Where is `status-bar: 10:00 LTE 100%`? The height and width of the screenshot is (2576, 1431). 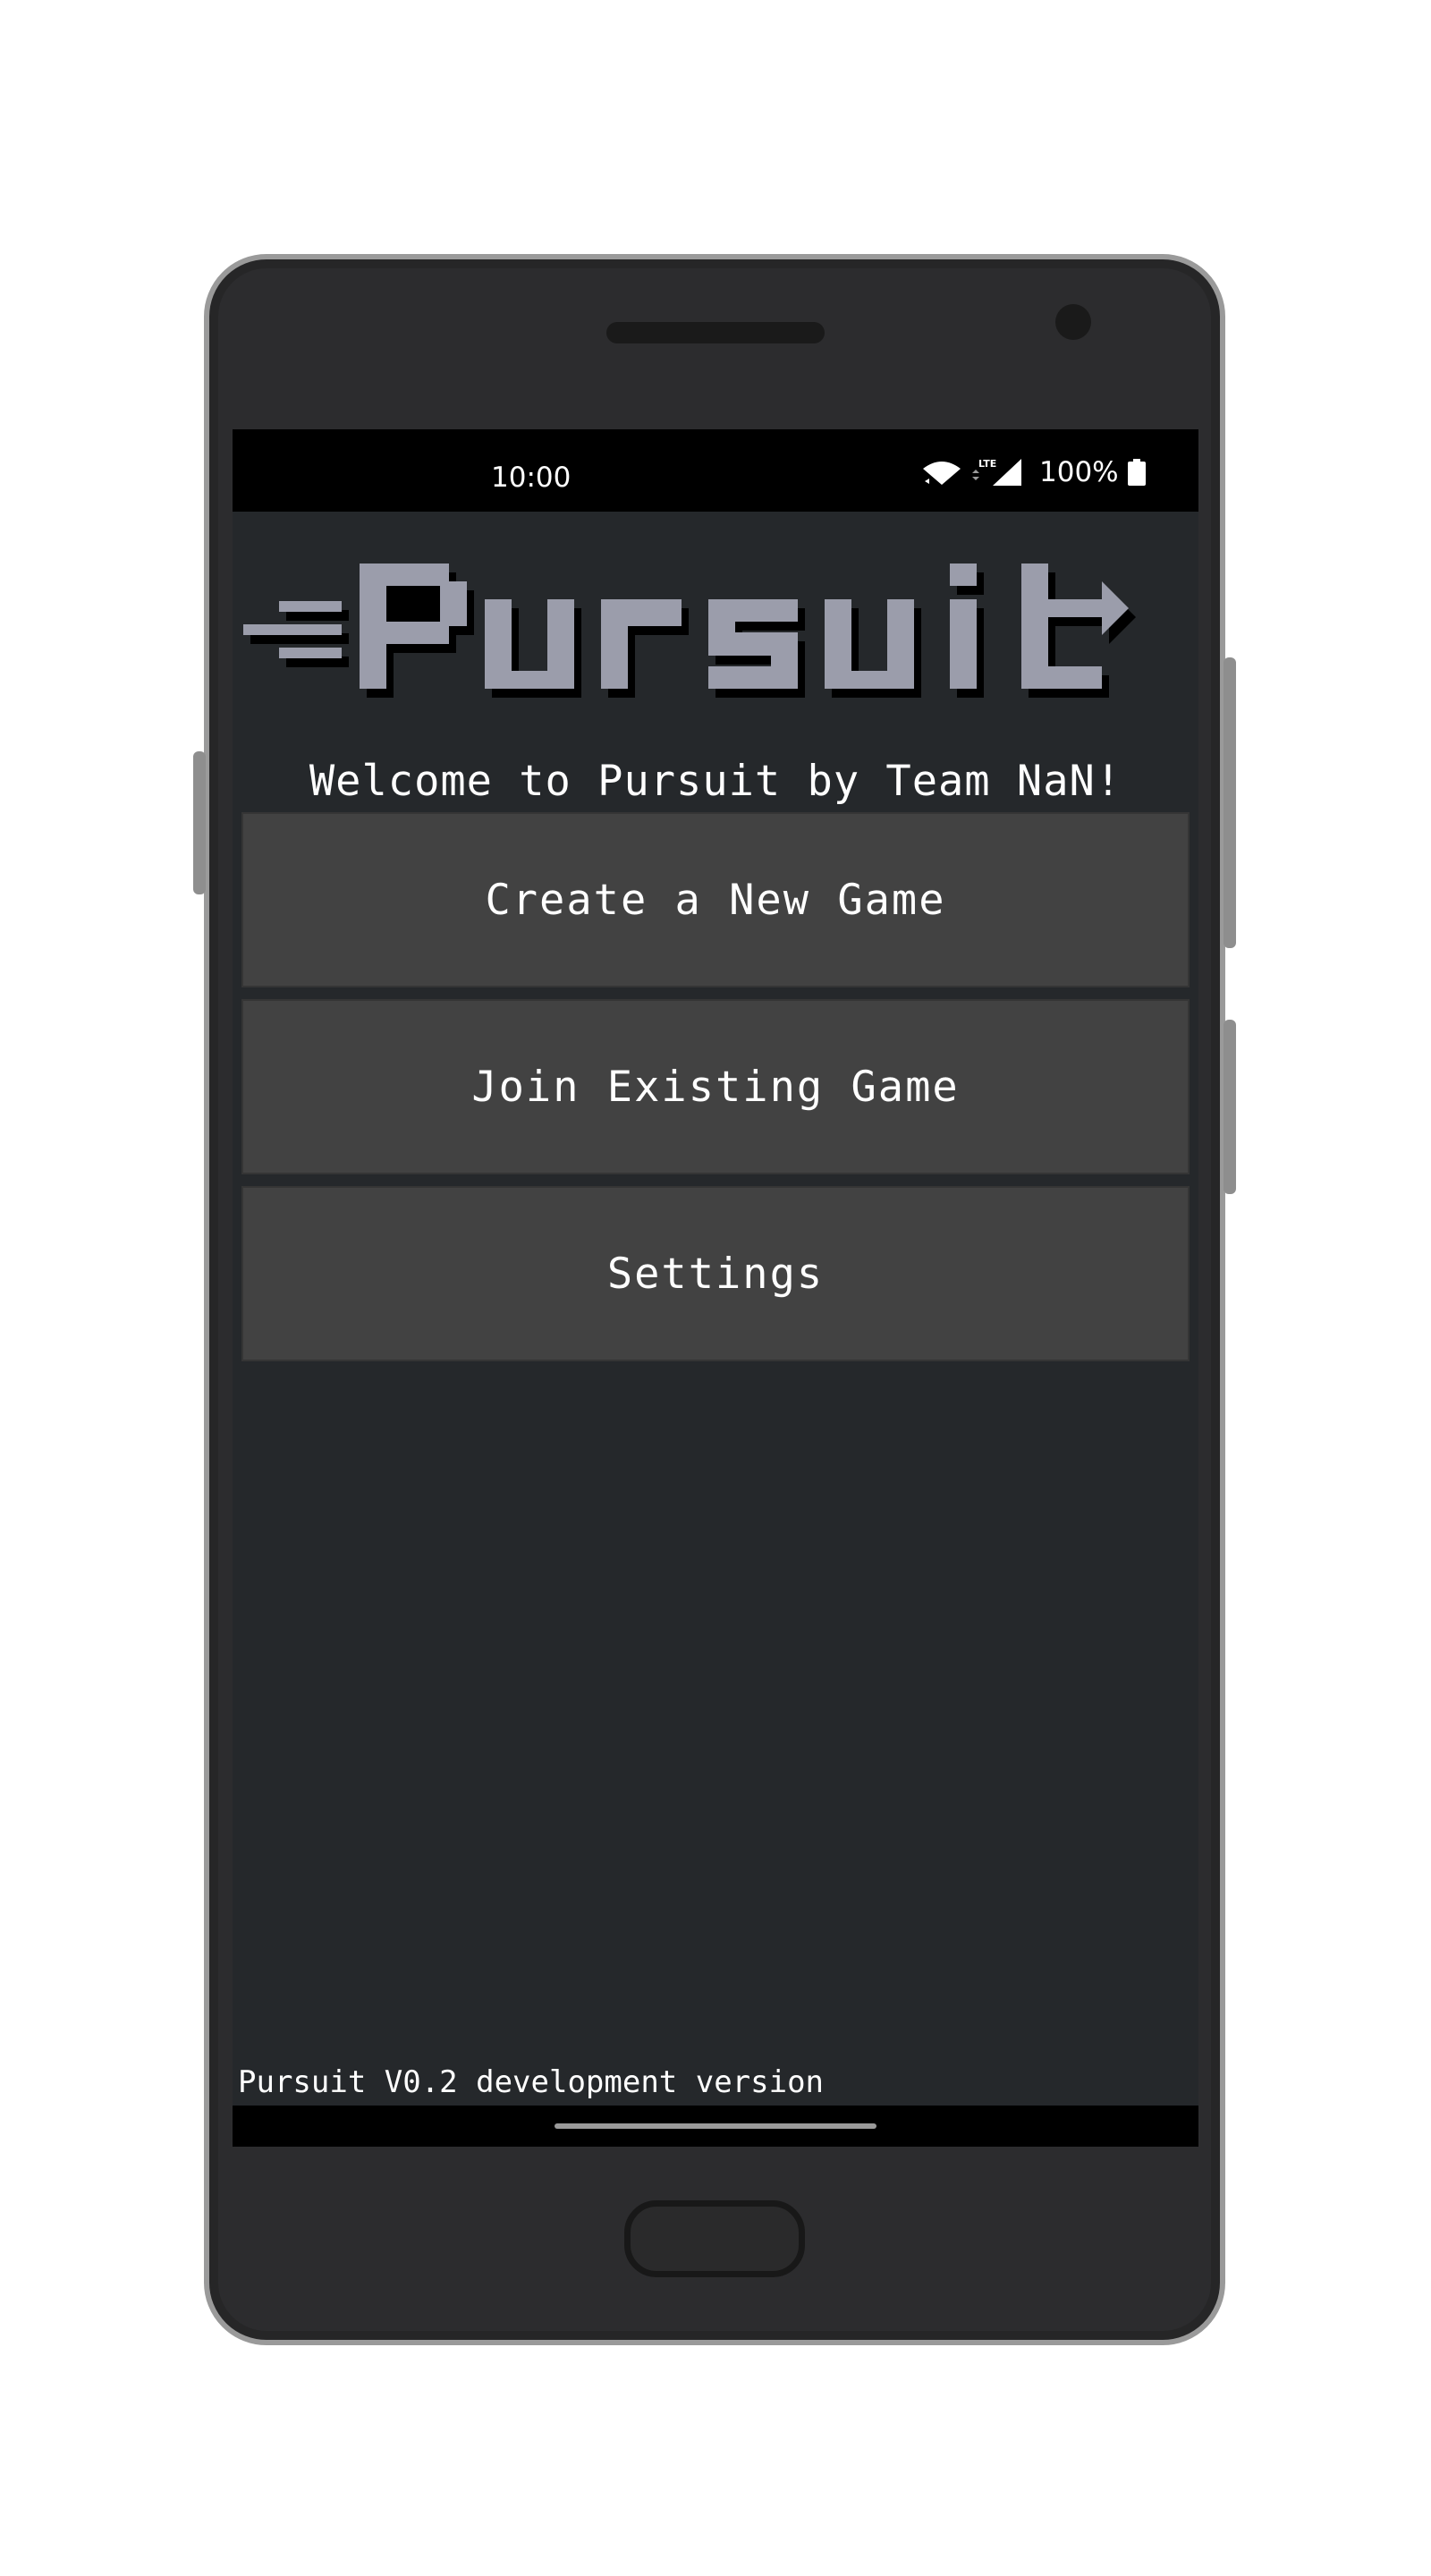 status-bar: 10:00 LTE 100% is located at coordinates (716, 470).